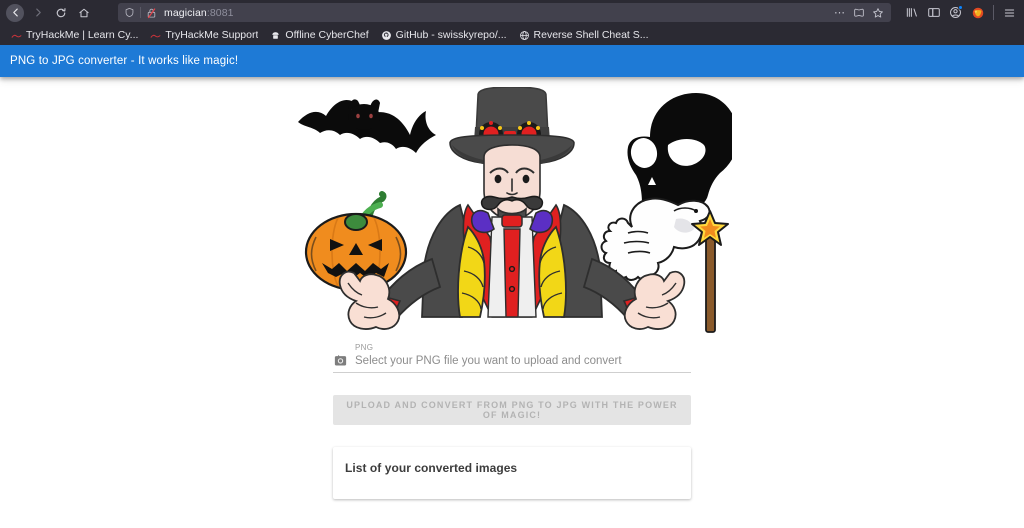 The height and width of the screenshot is (528, 1024). I want to click on bookmark-offline-cyberchef: Offline CyberChef, so click(319, 35).